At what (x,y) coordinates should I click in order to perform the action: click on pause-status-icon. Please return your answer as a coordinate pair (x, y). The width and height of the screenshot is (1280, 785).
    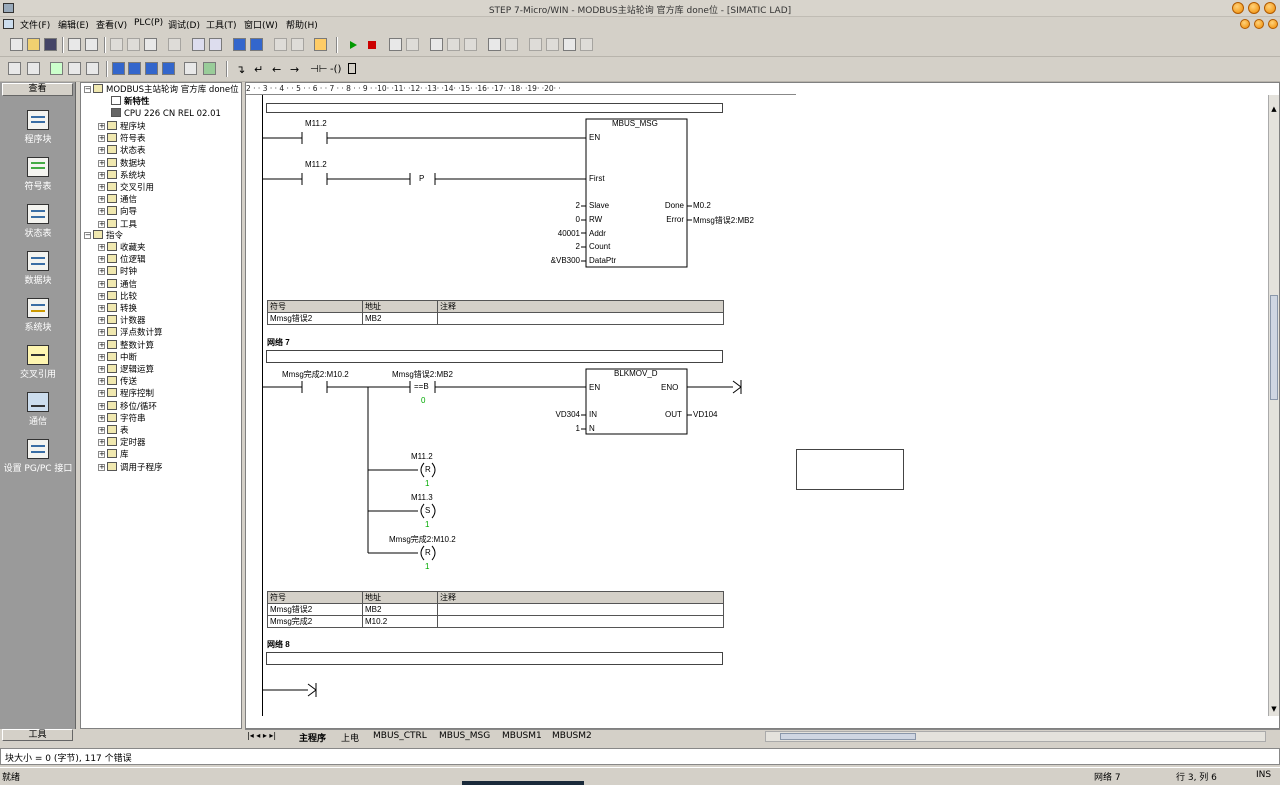
    Looking at the image, I should click on (412, 44).